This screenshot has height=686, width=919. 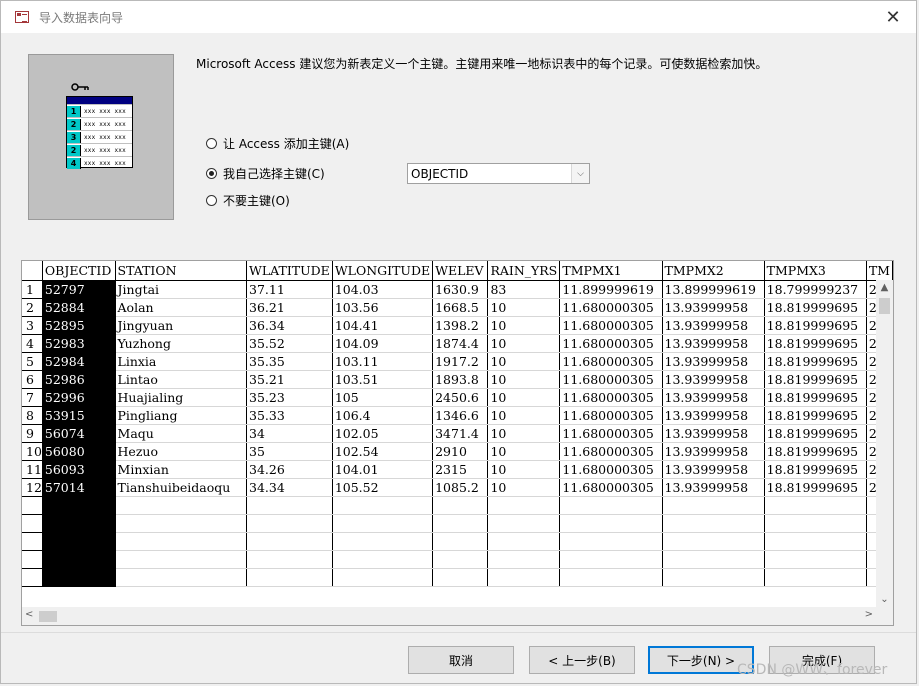 What do you see at coordinates (713, 271) in the screenshot?
I see `column-header: TMPMX2` at bounding box center [713, 271].